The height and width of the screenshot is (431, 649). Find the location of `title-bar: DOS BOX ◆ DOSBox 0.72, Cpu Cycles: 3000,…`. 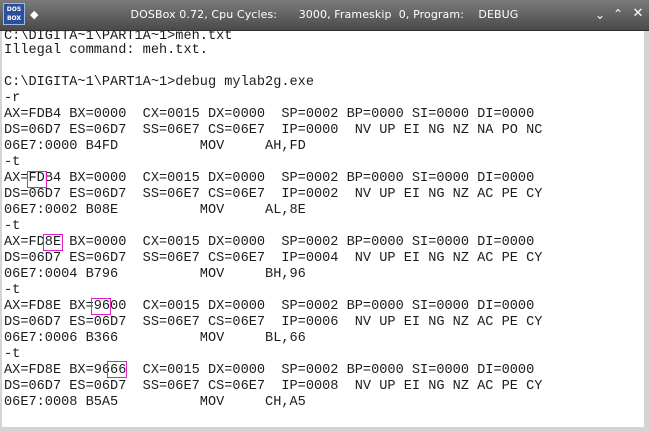

title-bar: DOS BOX ◆ DOSBox 0.72, Cpu Cycles: 3000,… is located at coordinates (324, 15).